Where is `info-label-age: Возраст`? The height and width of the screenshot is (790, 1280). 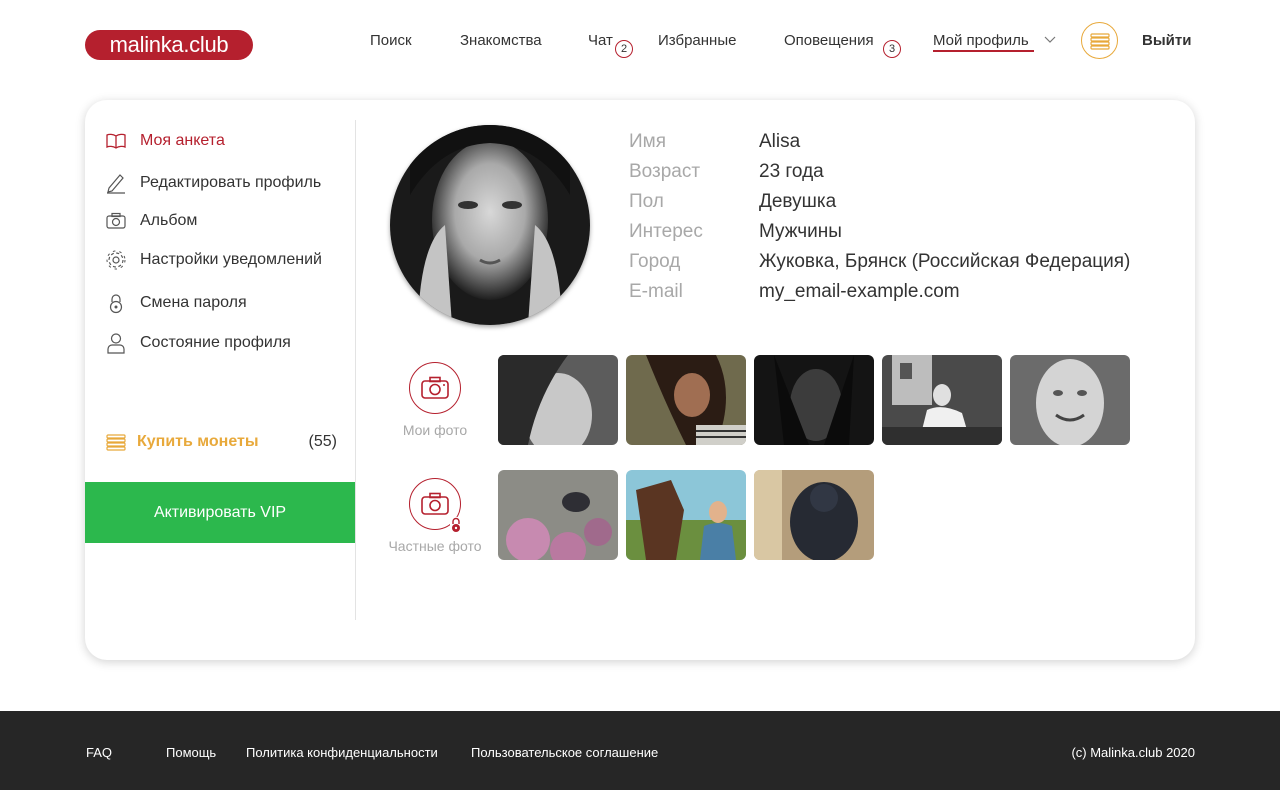
info-label-age: Возраст is located at coordinates (665, 171).